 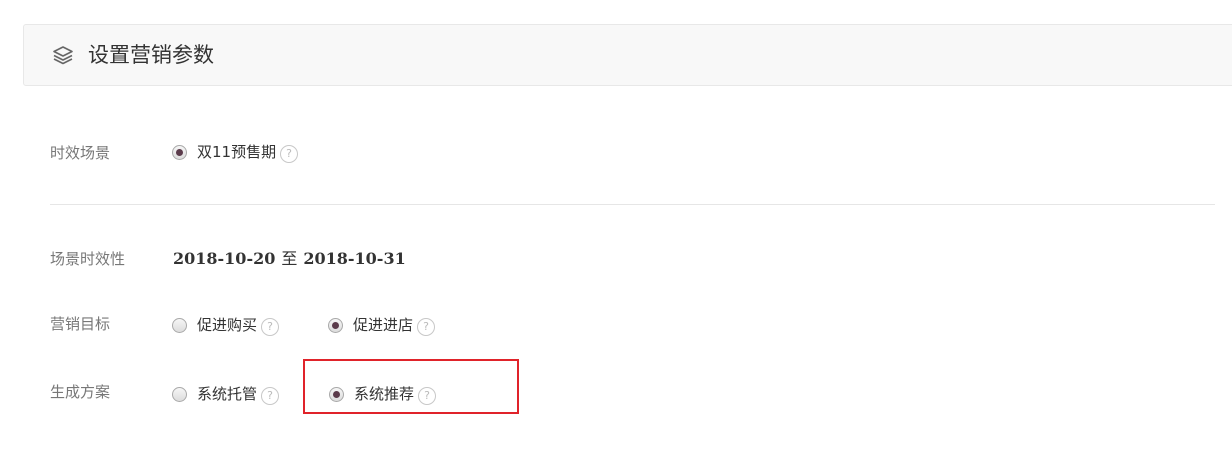 I want to click on panel-header: 设置营销参数, so click(x=627, y=55).